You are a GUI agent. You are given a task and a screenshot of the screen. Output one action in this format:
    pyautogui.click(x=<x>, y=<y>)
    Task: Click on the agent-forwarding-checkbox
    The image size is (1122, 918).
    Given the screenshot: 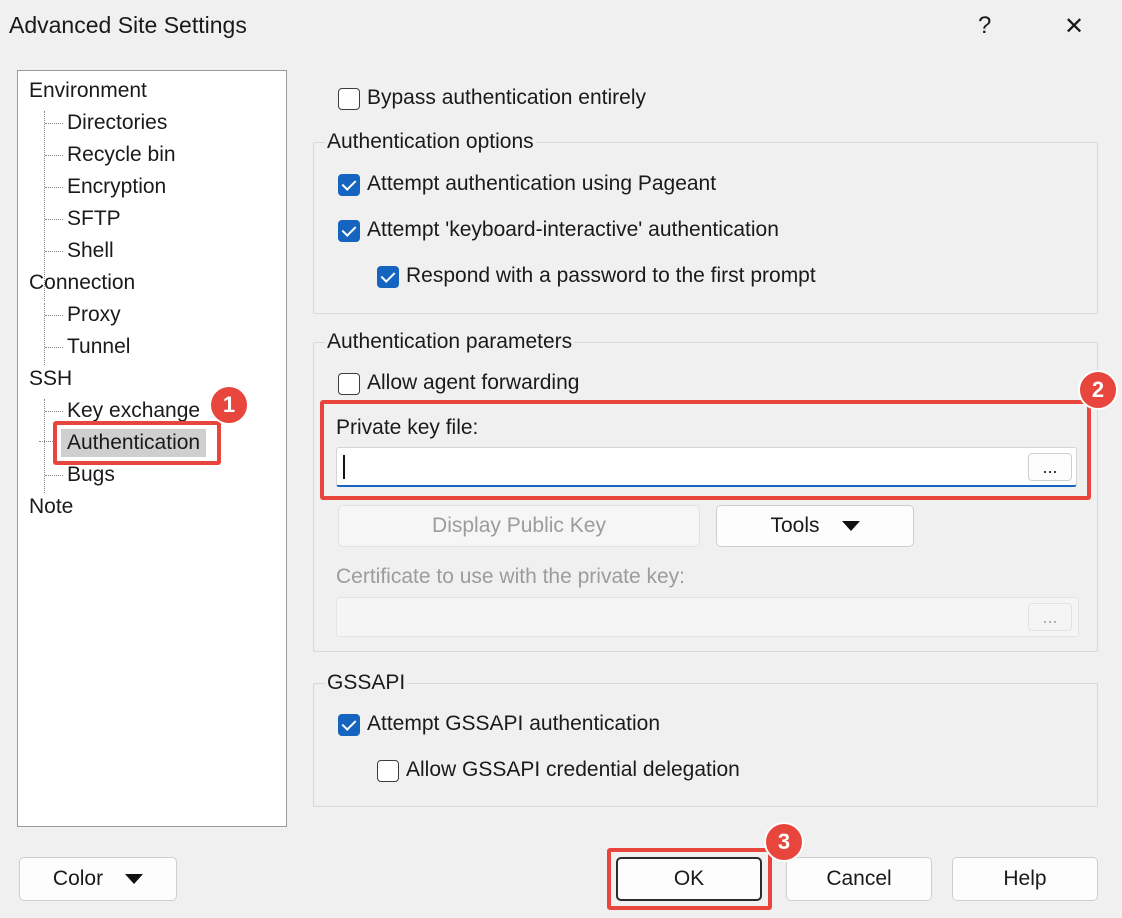 What is the action you would take?
    pyautogui.click(x=349, y=384)
    